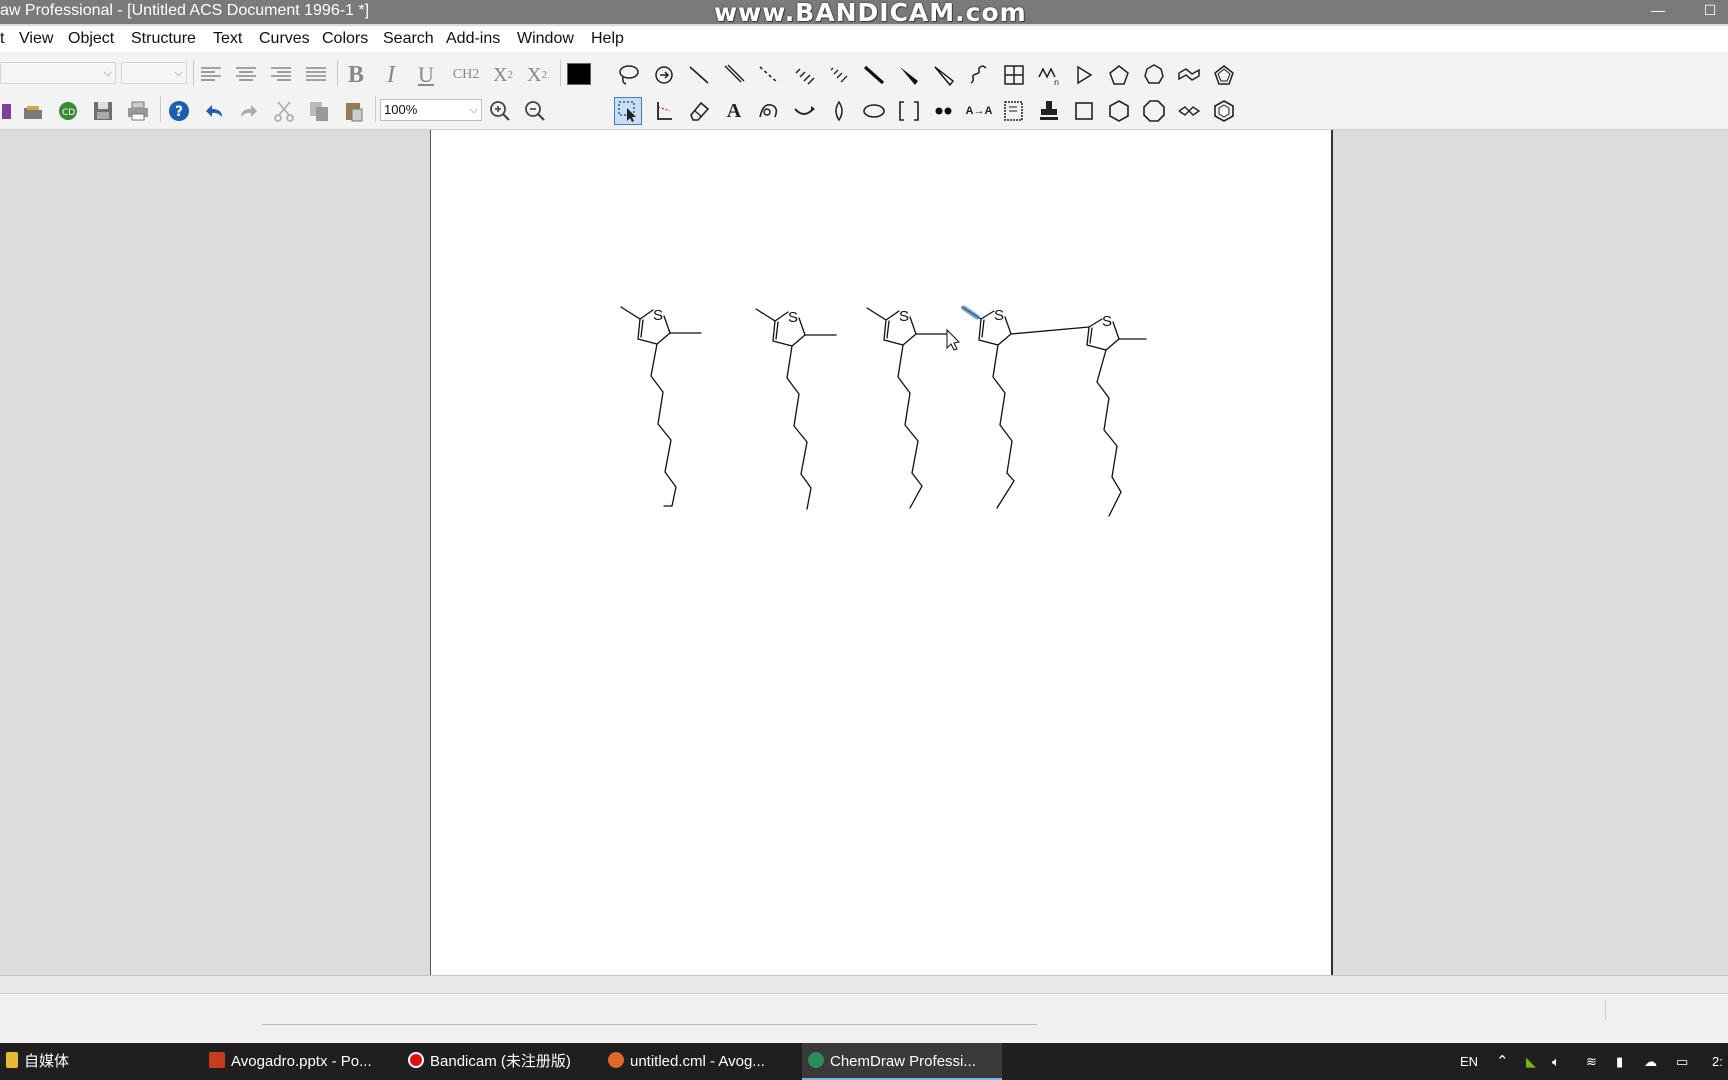  Describe the element at coordinates (1556, 1061) in the screenshot. I see `volume-icon: 🔈︎` at that location.